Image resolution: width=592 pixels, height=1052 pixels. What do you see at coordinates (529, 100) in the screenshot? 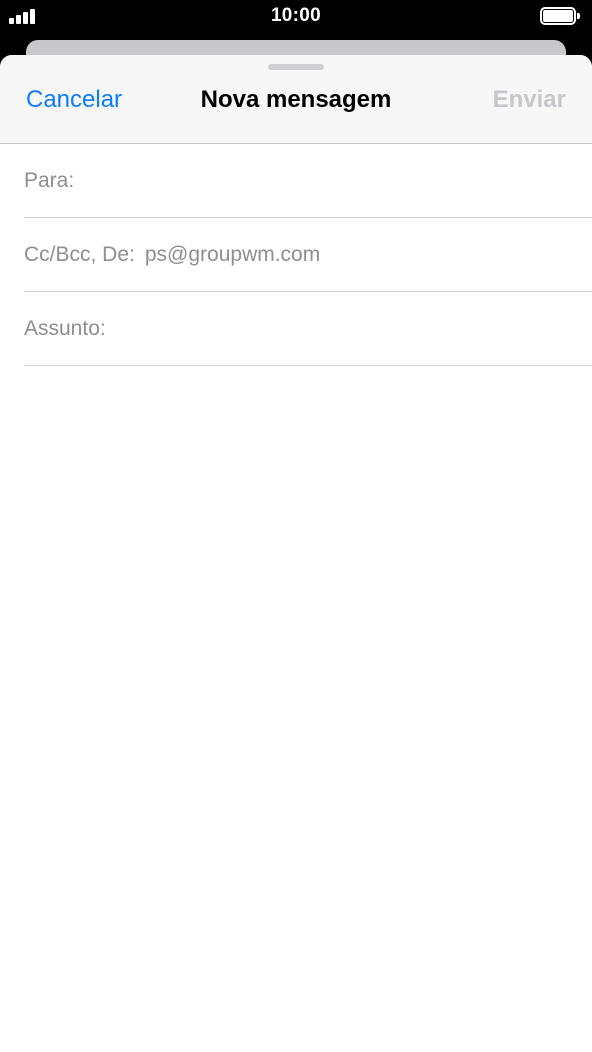
I see `send-button: Enviar` at bounding box center [529, 100].